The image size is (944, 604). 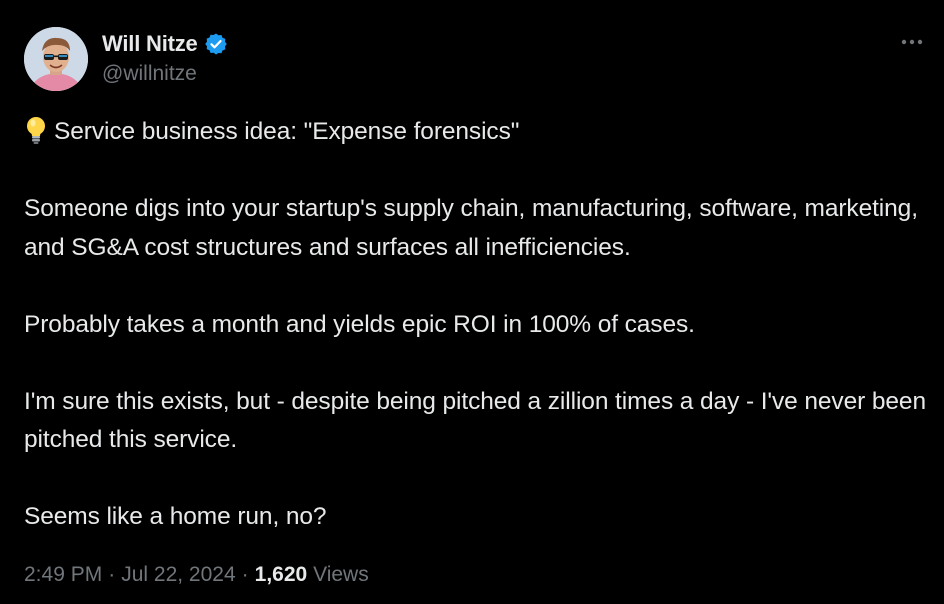 I want to click on author-handle: @willnitze, so click(x=165, y=74).